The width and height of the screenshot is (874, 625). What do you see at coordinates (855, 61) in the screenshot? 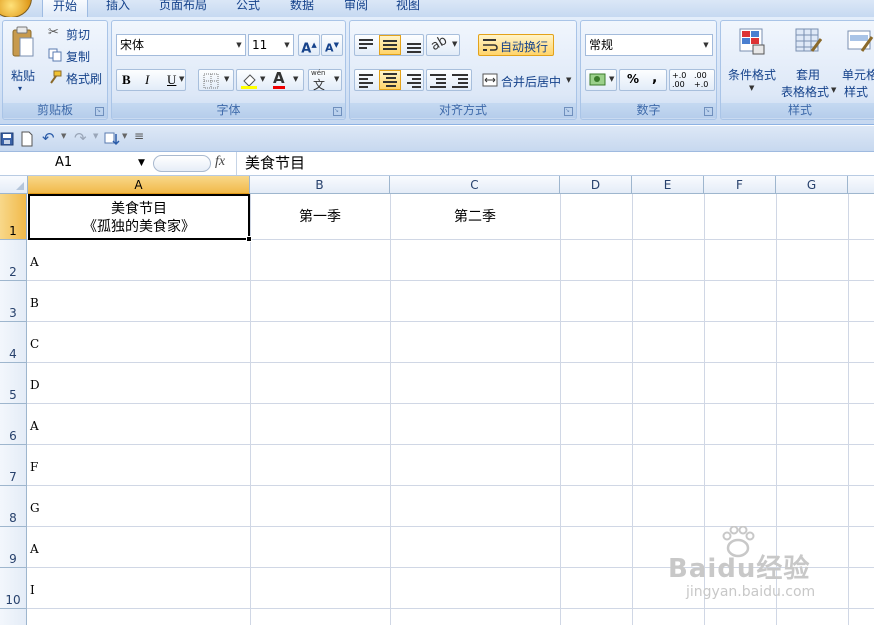
I see `cell-styles-button: 单元格 样式` at bounding box center [855, 61].